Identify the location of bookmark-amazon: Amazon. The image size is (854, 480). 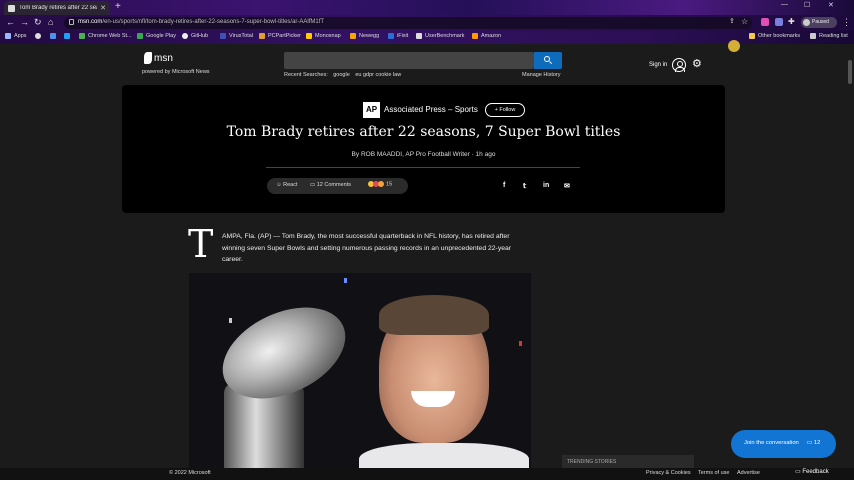
(486, 36).